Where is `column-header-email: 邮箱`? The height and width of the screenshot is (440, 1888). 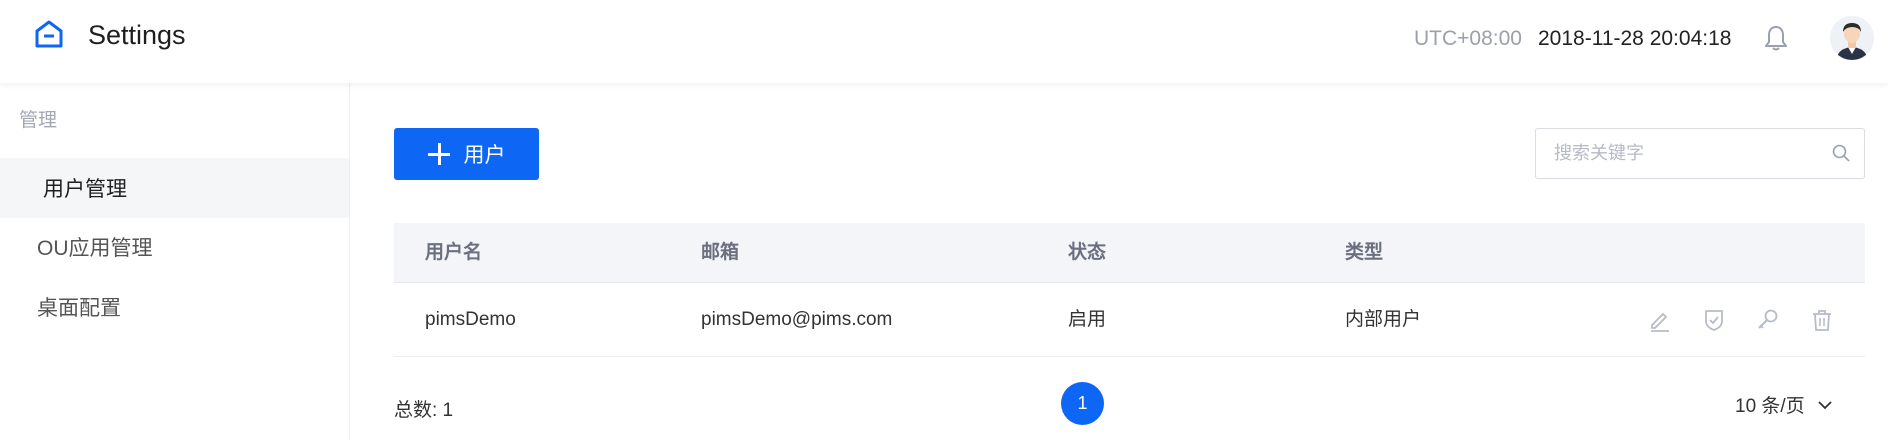
column-header-email: 邮箱 is located at coordinates (720, 252).